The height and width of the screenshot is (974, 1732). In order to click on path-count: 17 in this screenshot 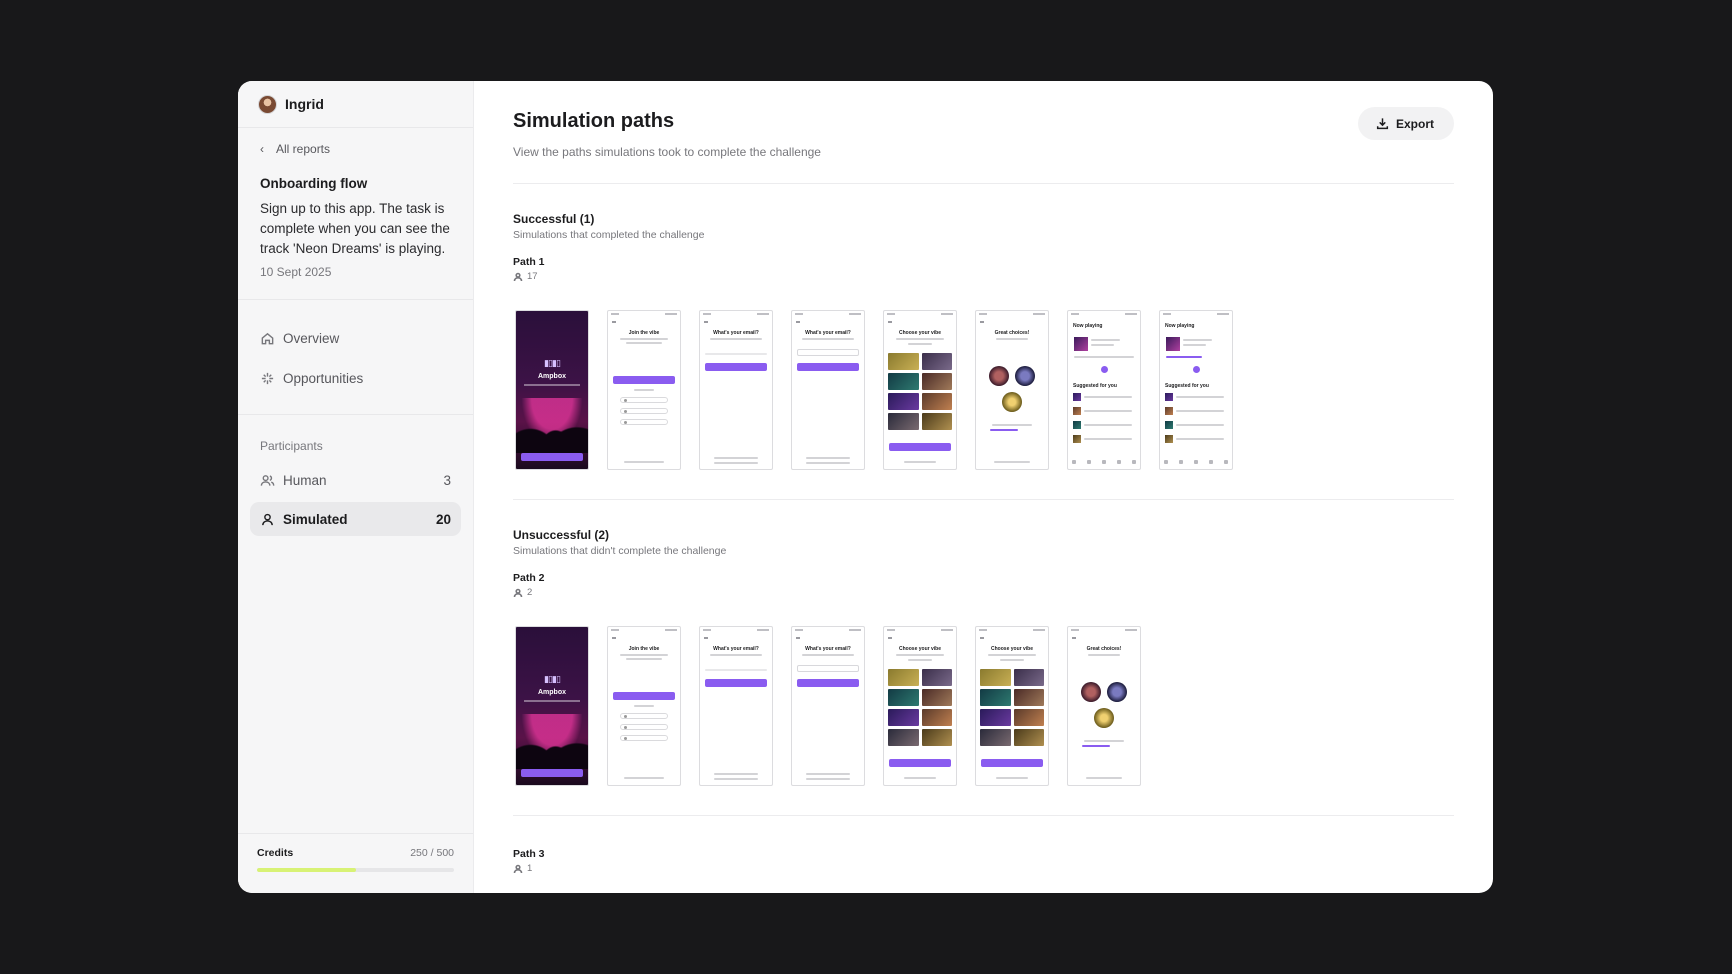, I will do `click(983, 276)`.